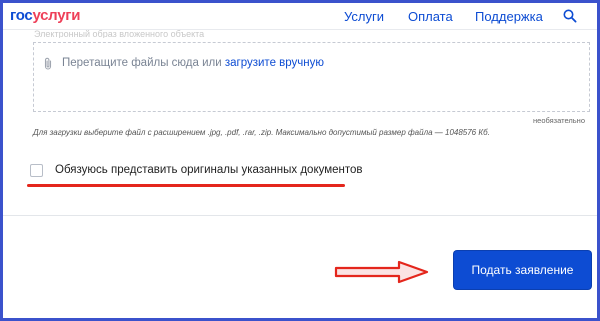 The height and width of the screenshot is (321, 600). What do you see at coordinates (570, 16) in the screenshot?
I see `search-icon` at bounding box center [570, 16].